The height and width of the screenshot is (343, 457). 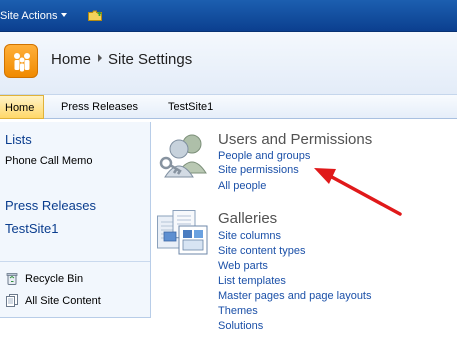 I want to click on tab-testsite1: TestSite1, so click(x=190, y=107).